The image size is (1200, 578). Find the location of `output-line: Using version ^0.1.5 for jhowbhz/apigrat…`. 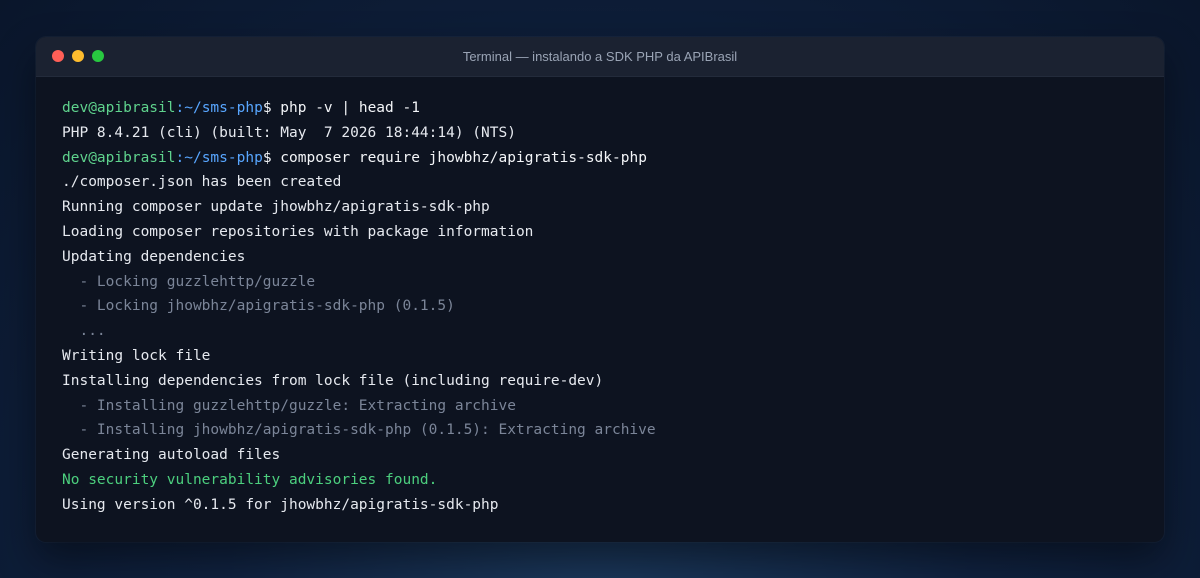

output-line: Using version ^0.1.5 for jhowbhz/apigrat… is located at coordinates (280, 504).